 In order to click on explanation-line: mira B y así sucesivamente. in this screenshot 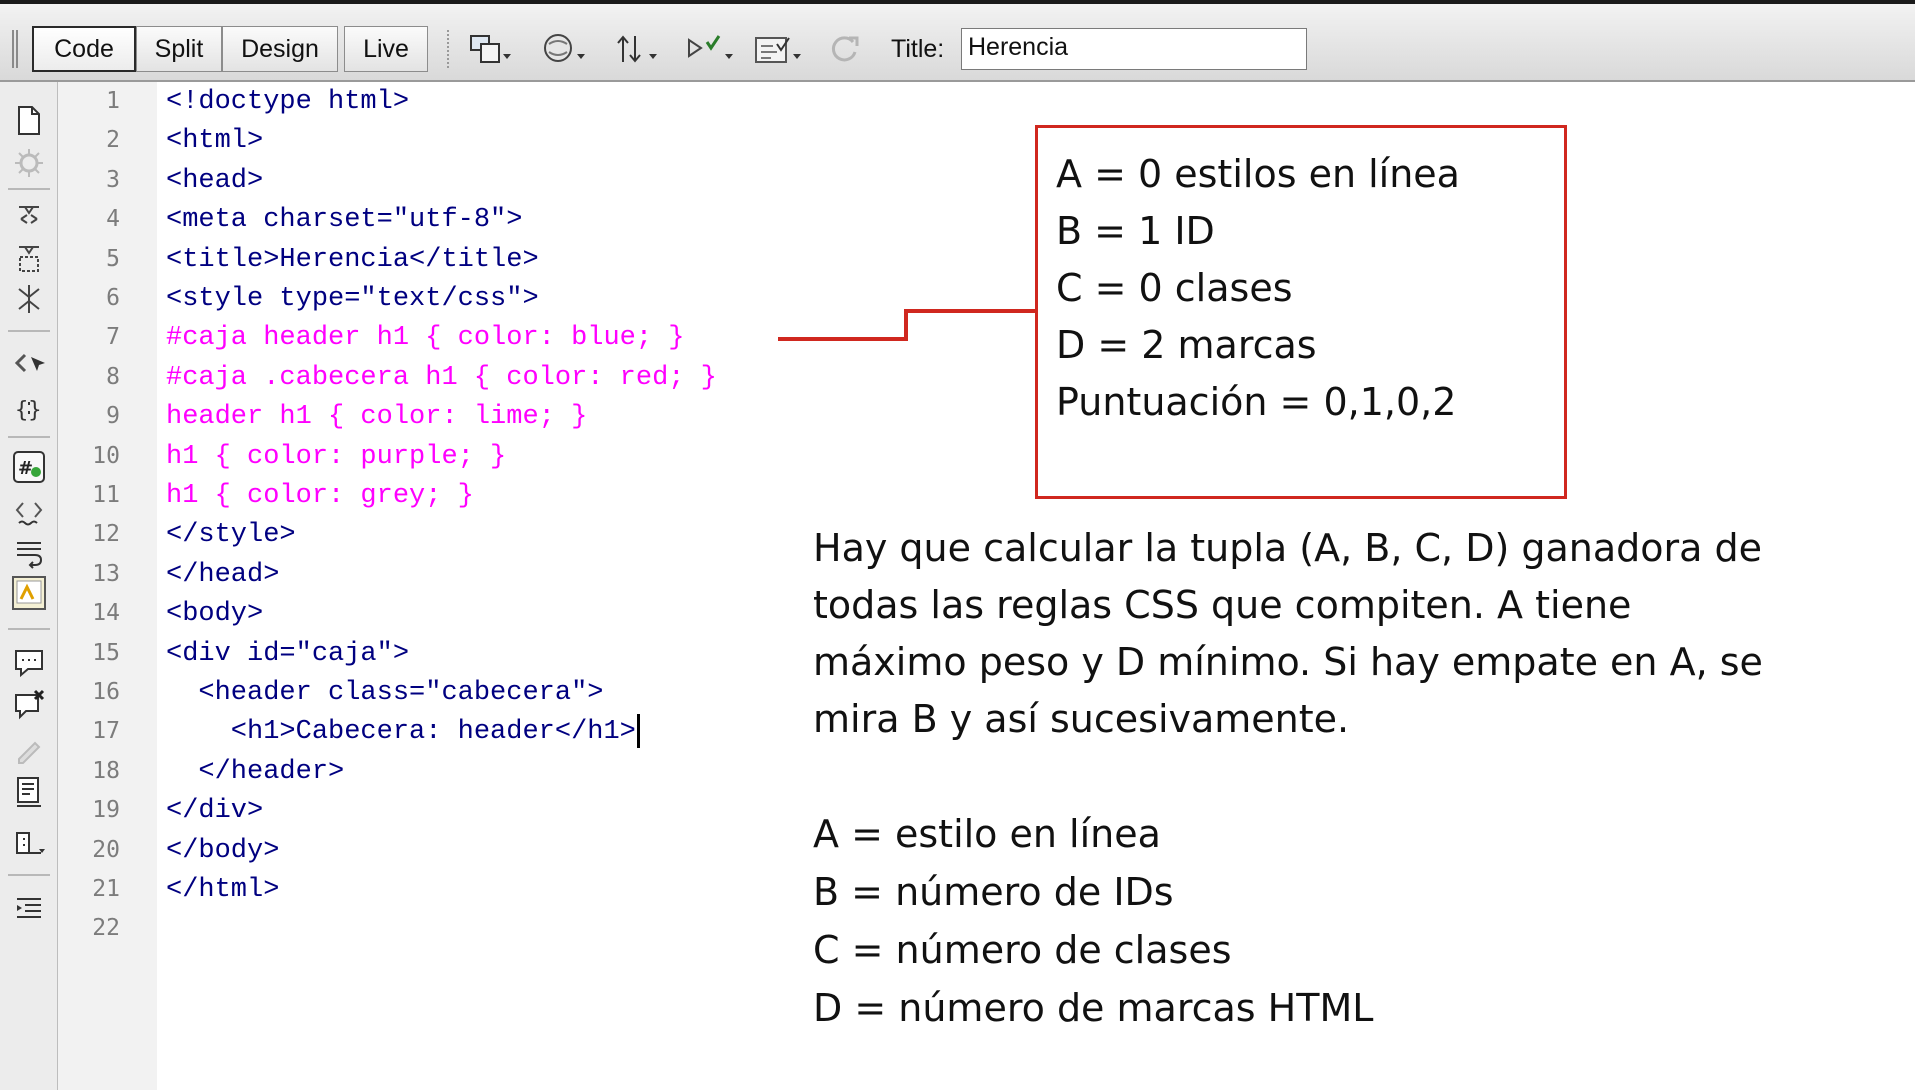, I will do `click(1081, 719)`.